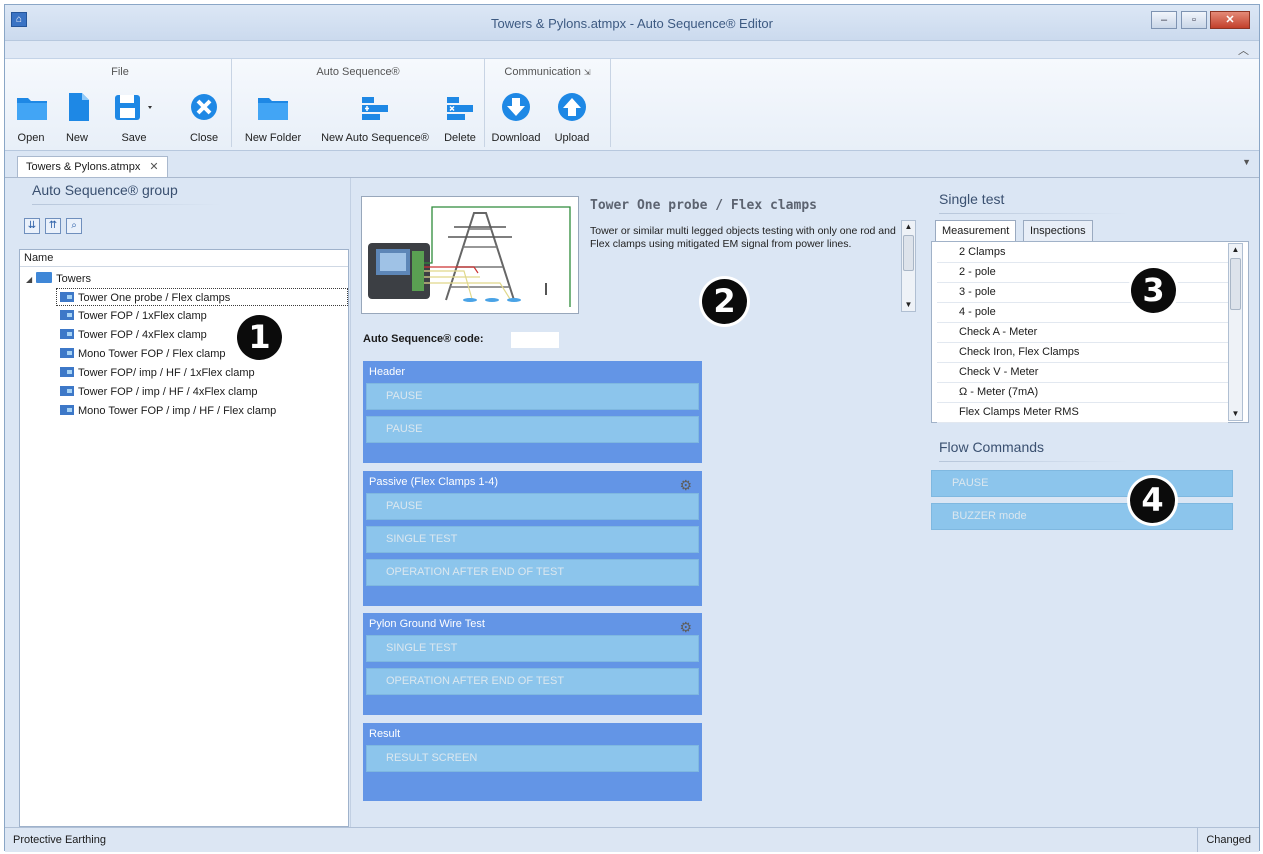 The height and width of the screenshot is (854, 1263). I want to click on upload-button: Upload, so click(572, 117).